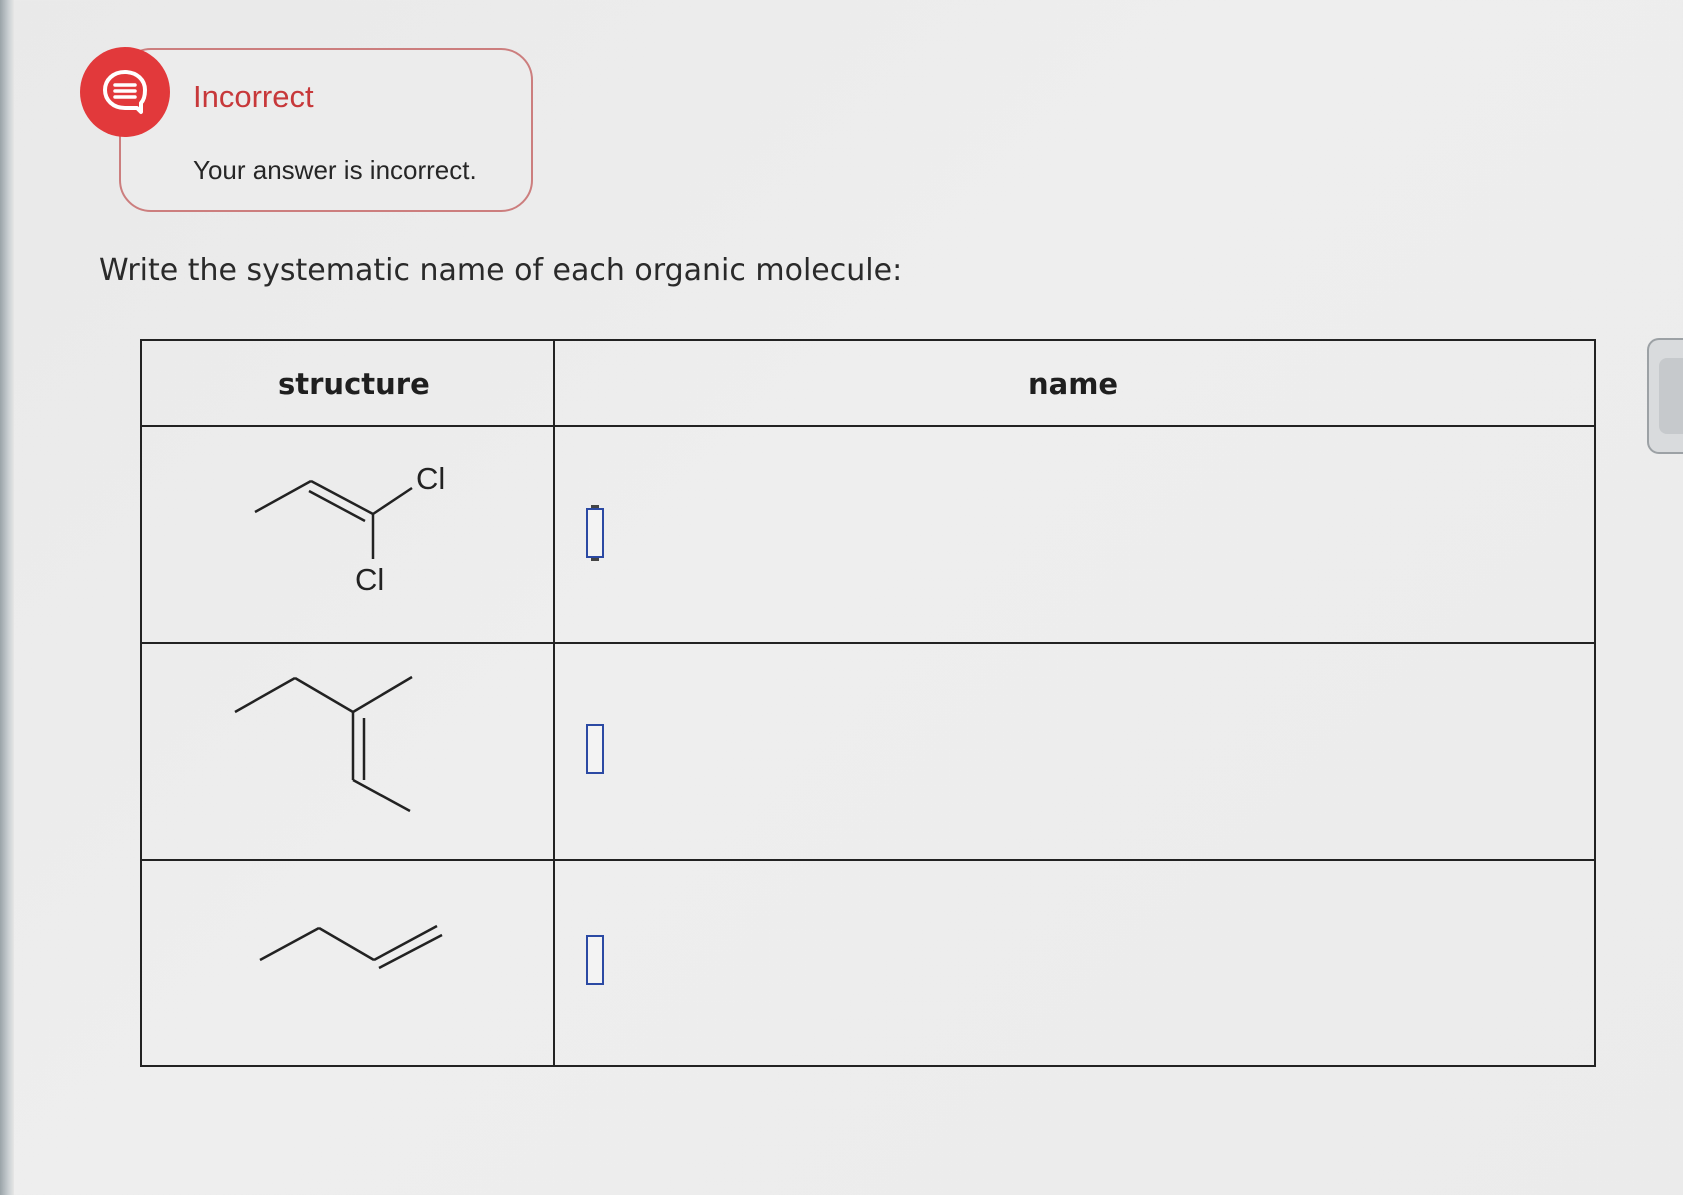 The width and height of the screenshot is (1683, 1195). Describe the element at coordinates (351, 947) in the screenshot. I see `molecule-3-drawing` at that location.